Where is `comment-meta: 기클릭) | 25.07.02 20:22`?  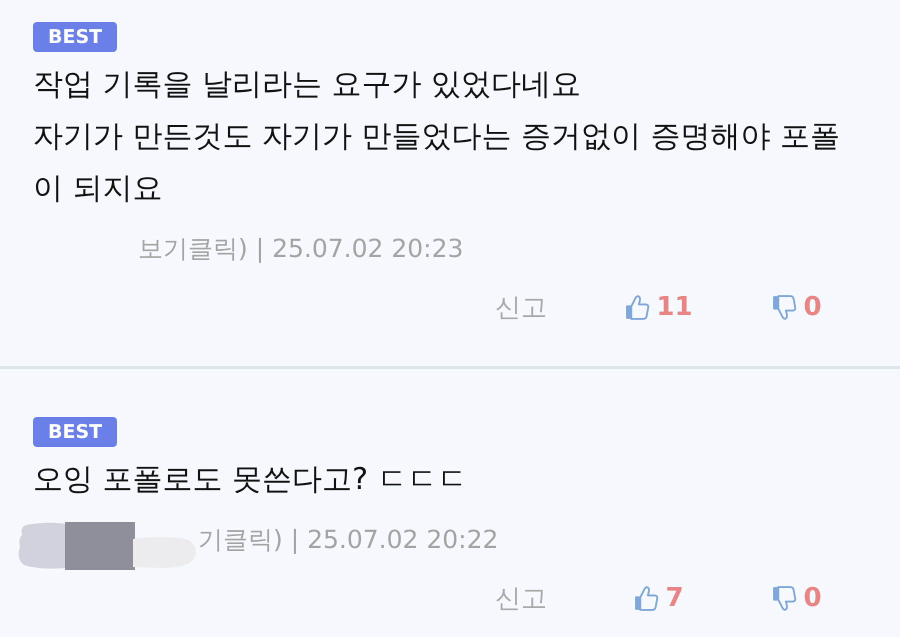
comment-meta: 기클릭) | 25.07.02 20:22 is located at coordinates (348, 540).